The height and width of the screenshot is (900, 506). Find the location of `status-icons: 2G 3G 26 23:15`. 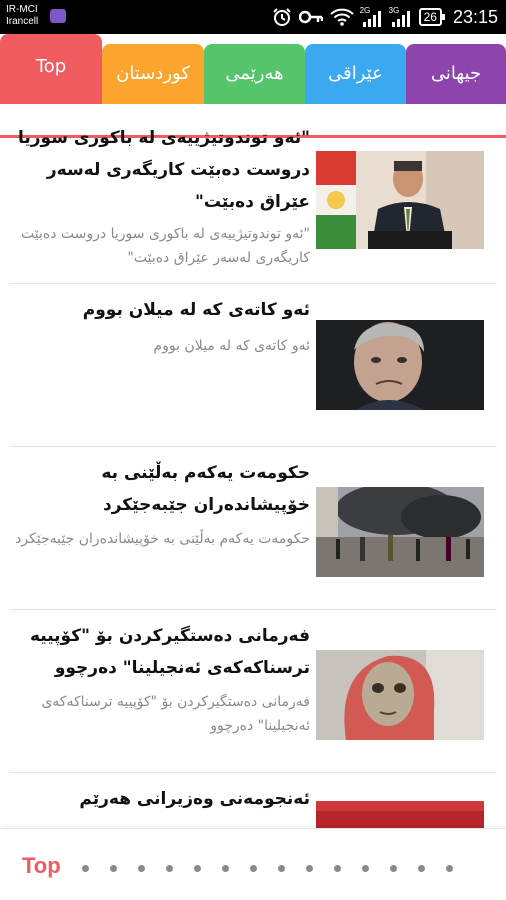

status-icons: 2G 3G 26 23:15 is located at coordinates (385, 17).